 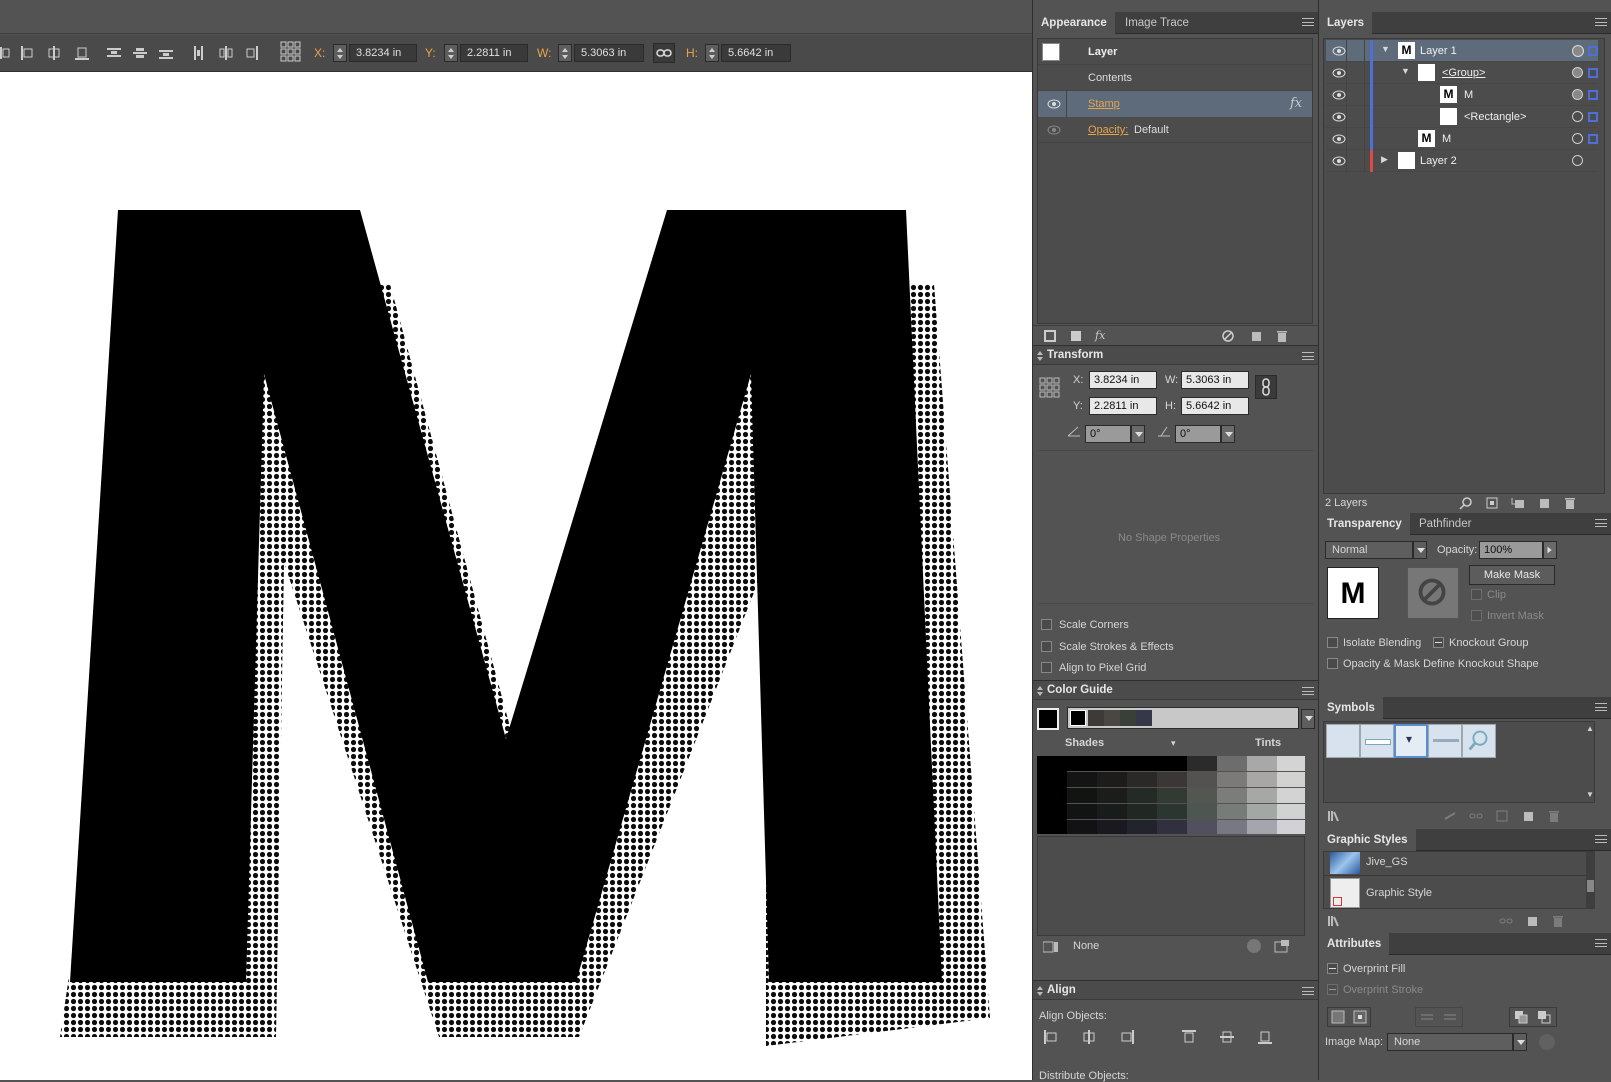 What do you see at coordinates (1520, 1042) in the screenshot?
I see `image-map-dropdown-arrow` at bounding box center [1520, 1042].